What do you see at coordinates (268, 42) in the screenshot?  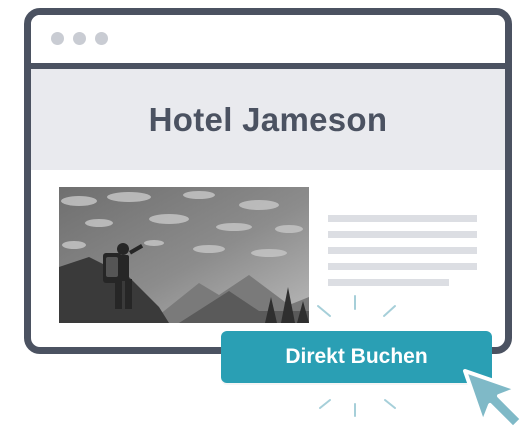 I see `browser-titlebar` at bounding box center [268, 42].